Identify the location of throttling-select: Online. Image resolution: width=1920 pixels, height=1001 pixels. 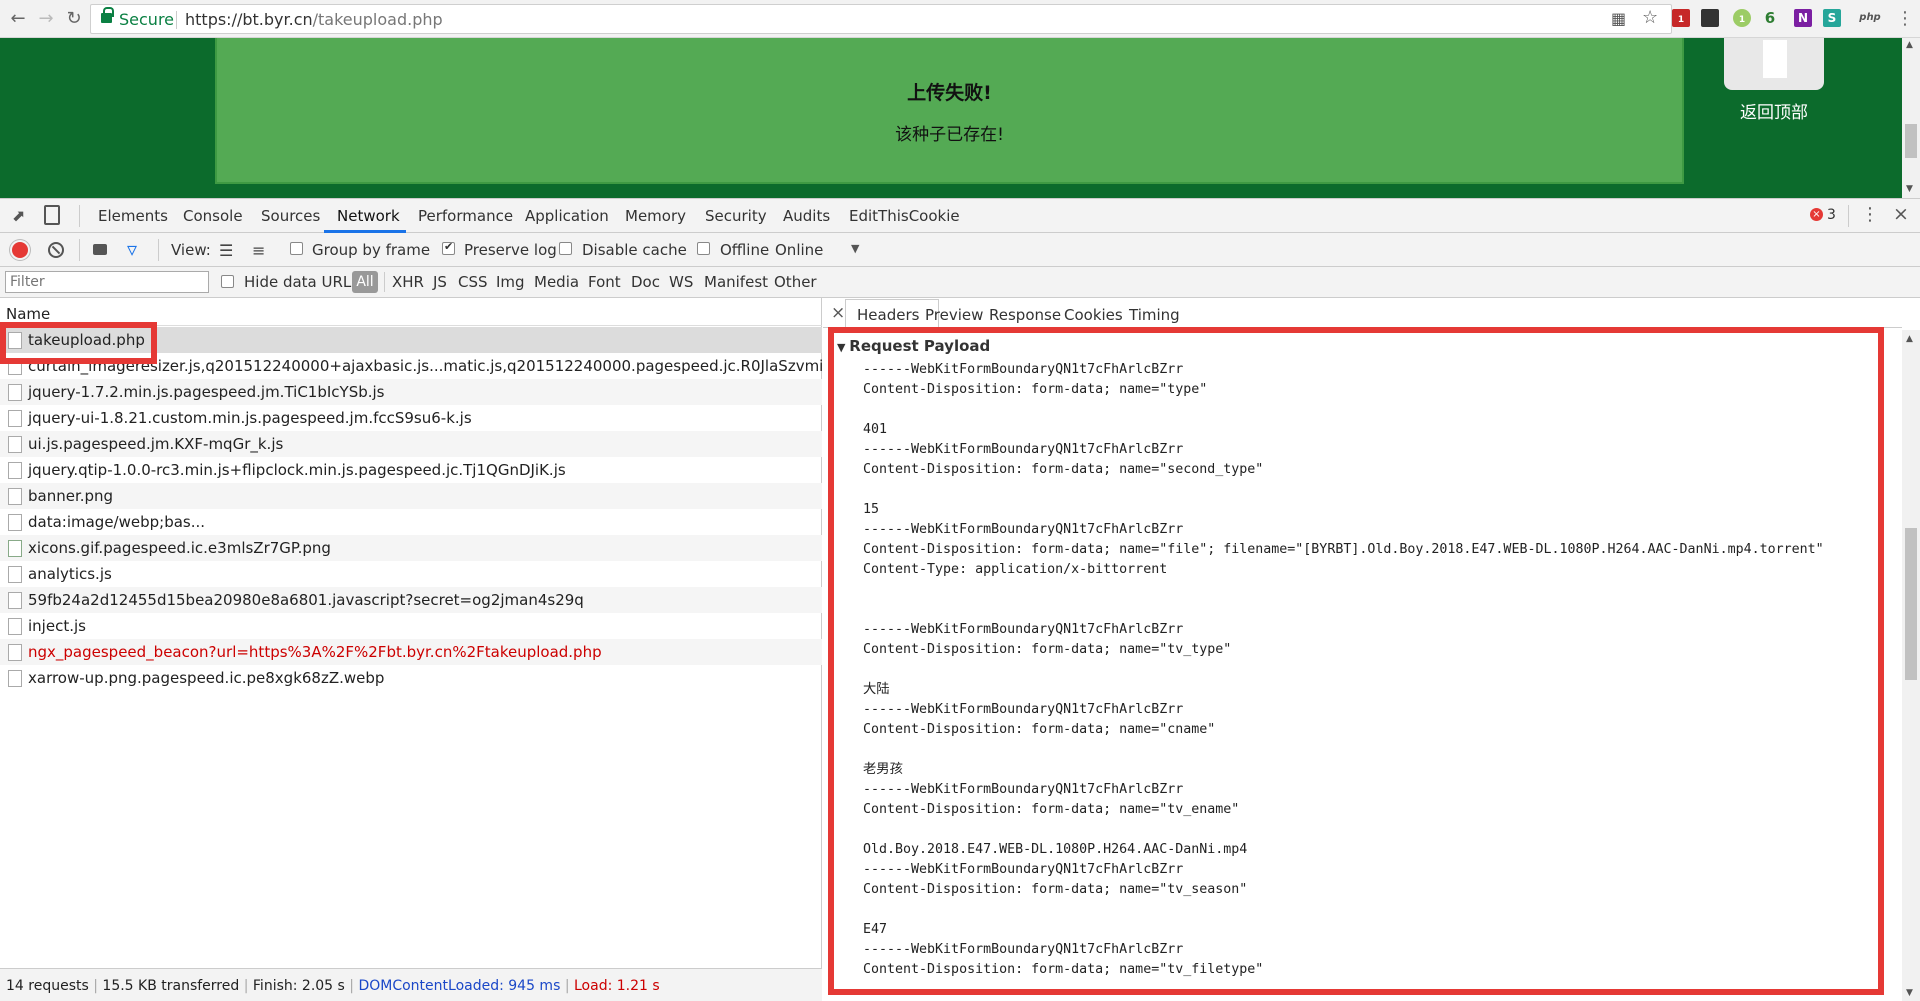
(799, 250).